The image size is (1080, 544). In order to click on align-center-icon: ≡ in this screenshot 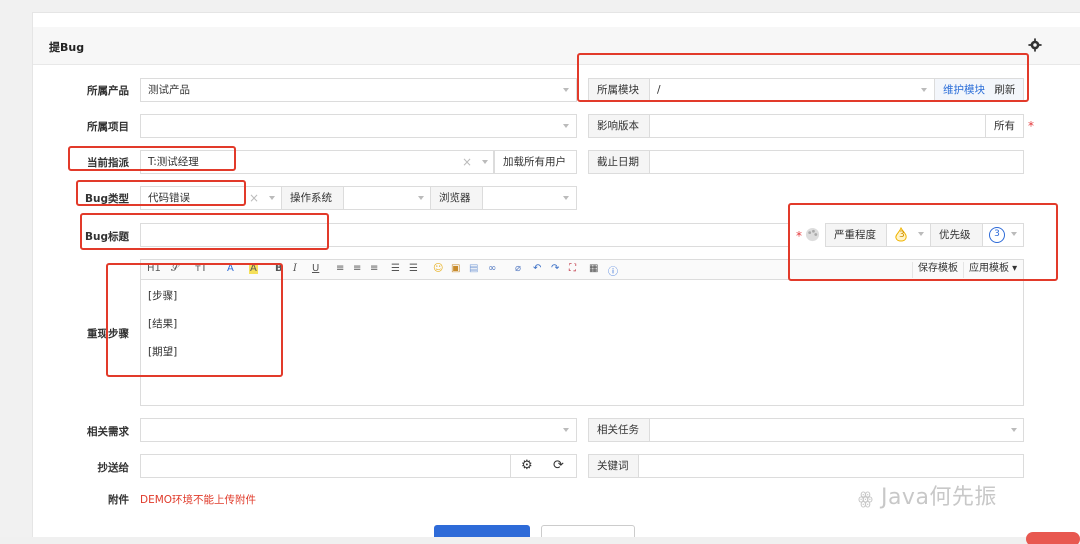, I will do `click(357, 268)`.